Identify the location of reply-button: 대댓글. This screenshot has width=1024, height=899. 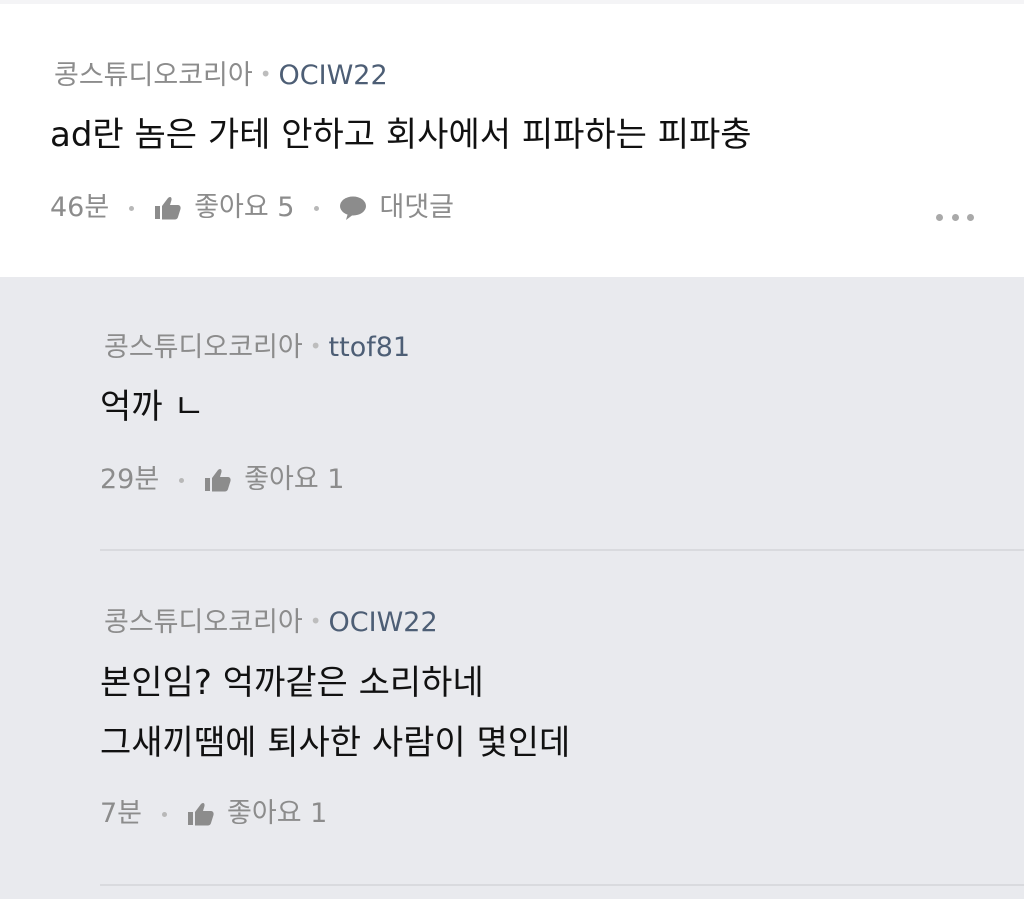
(396, 208).